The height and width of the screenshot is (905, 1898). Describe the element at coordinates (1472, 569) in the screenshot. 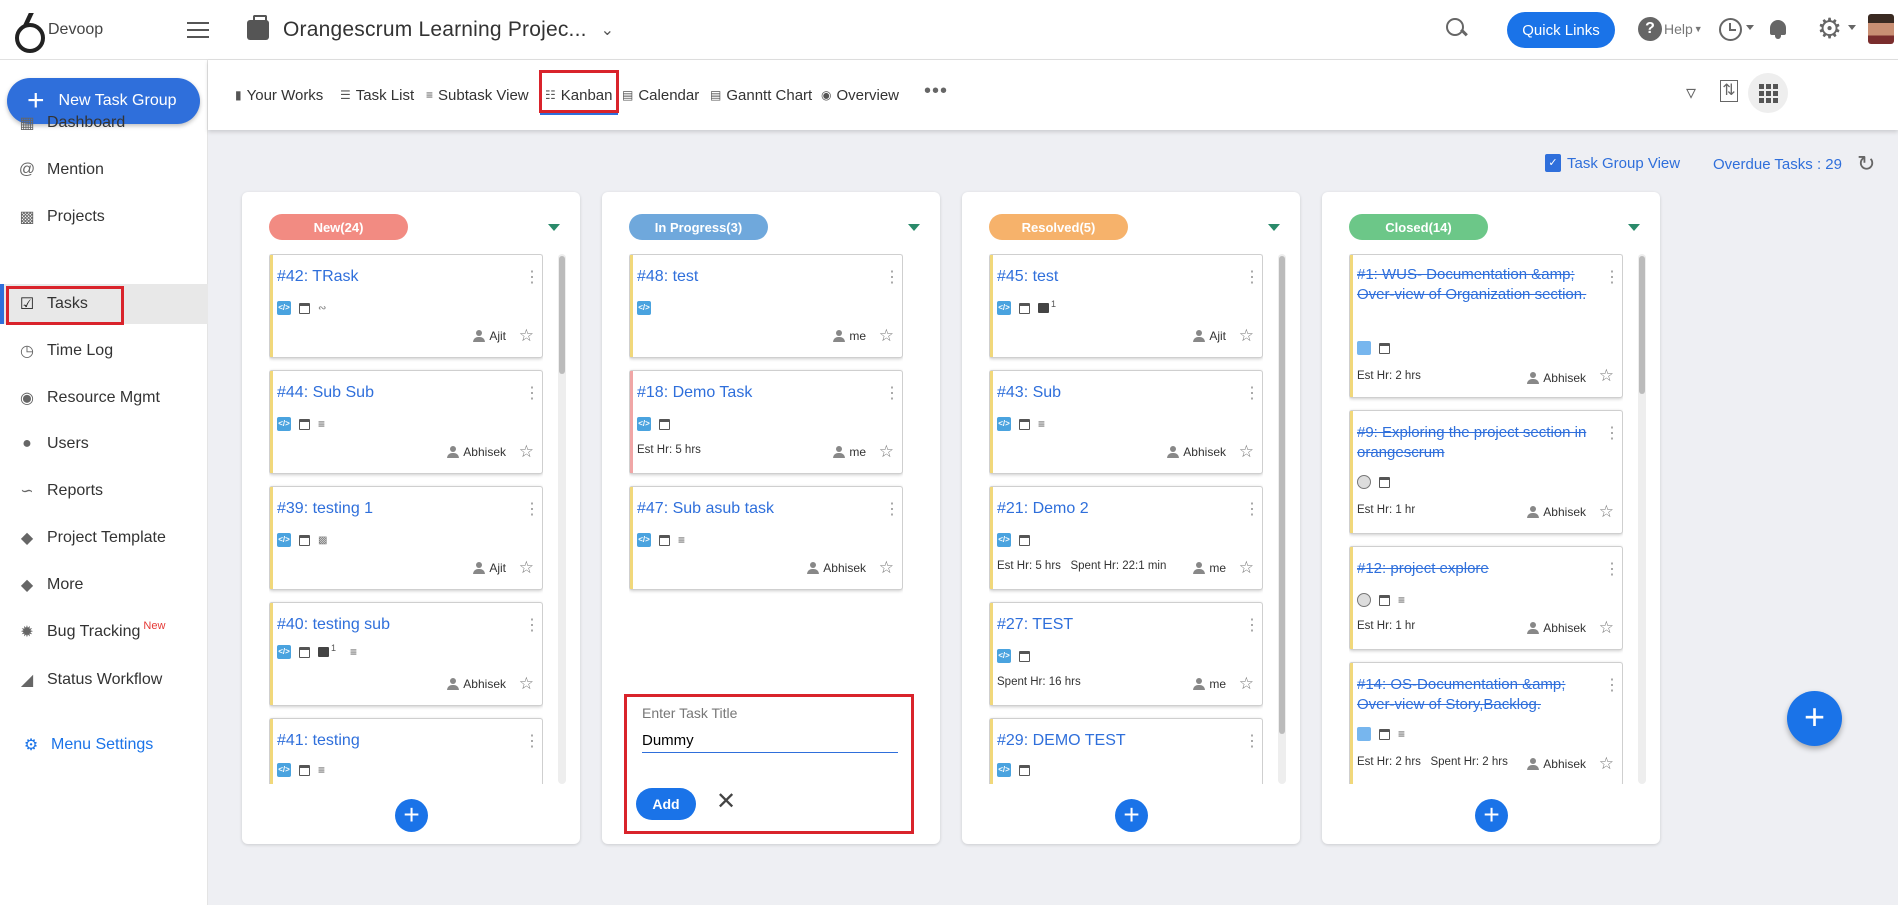

I see `task-title: #12: project explore` at that location.